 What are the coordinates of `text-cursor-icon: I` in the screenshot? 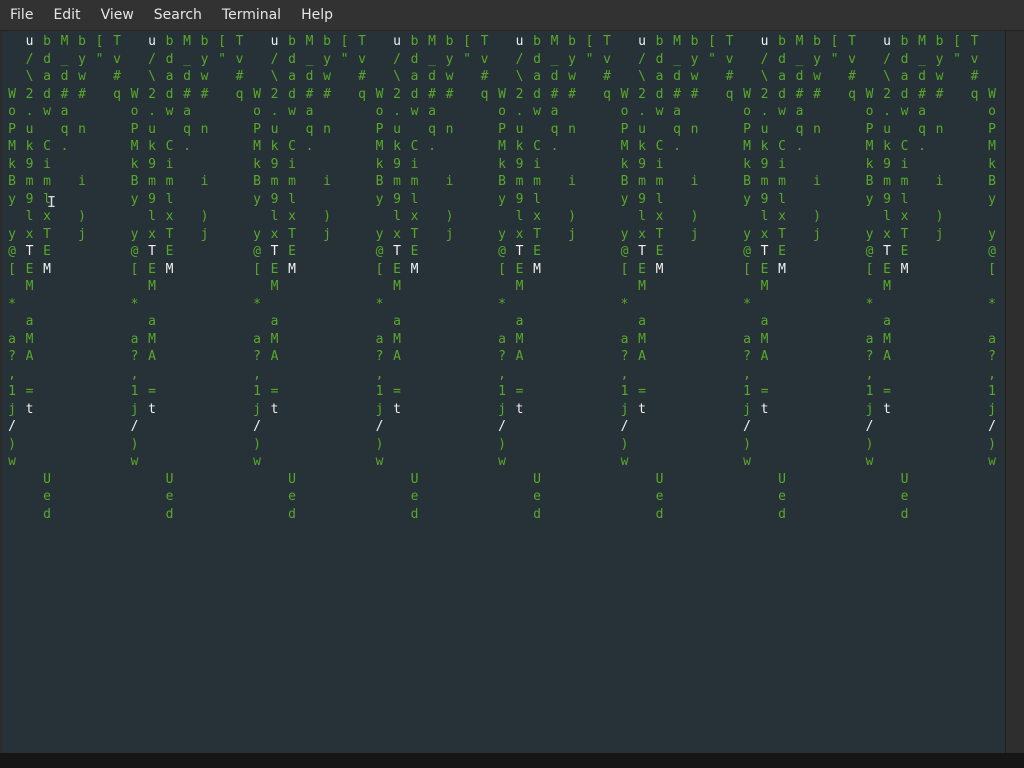 It's located at (52, 202).